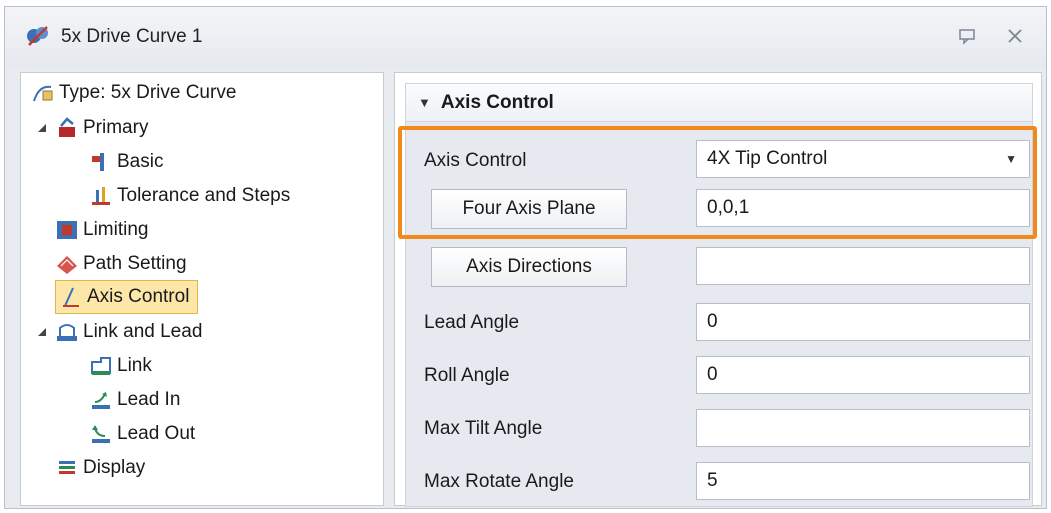 Image resolution: width=1051 pixels, height=513 pixels. I want to click on tree-item-axis-control: Axis Control, so click(127, 297).